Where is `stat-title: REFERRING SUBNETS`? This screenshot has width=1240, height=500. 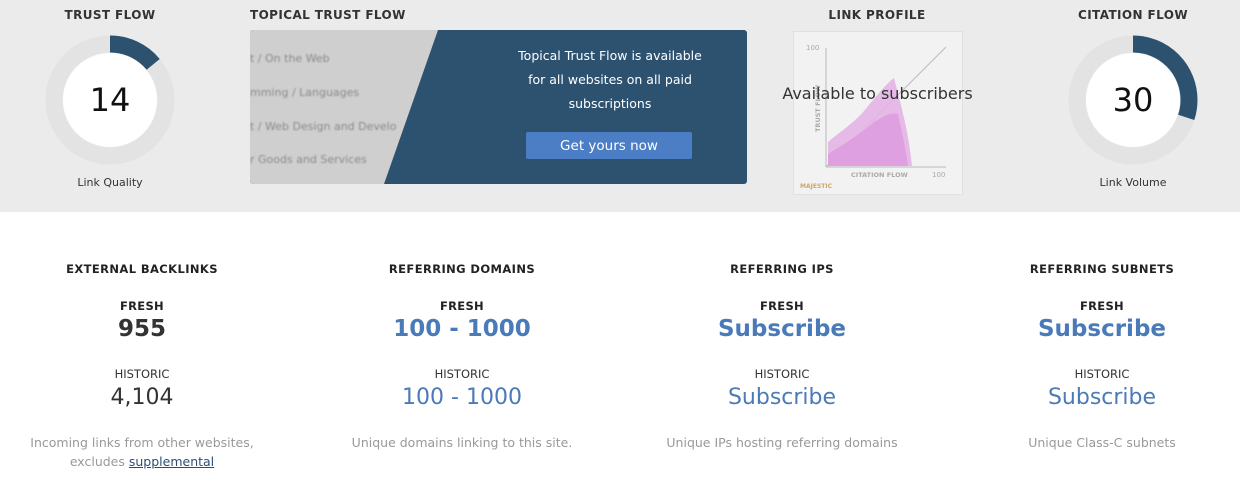
stat-title: REFERRING SUBNETS is located at coordinates (1102, 269).